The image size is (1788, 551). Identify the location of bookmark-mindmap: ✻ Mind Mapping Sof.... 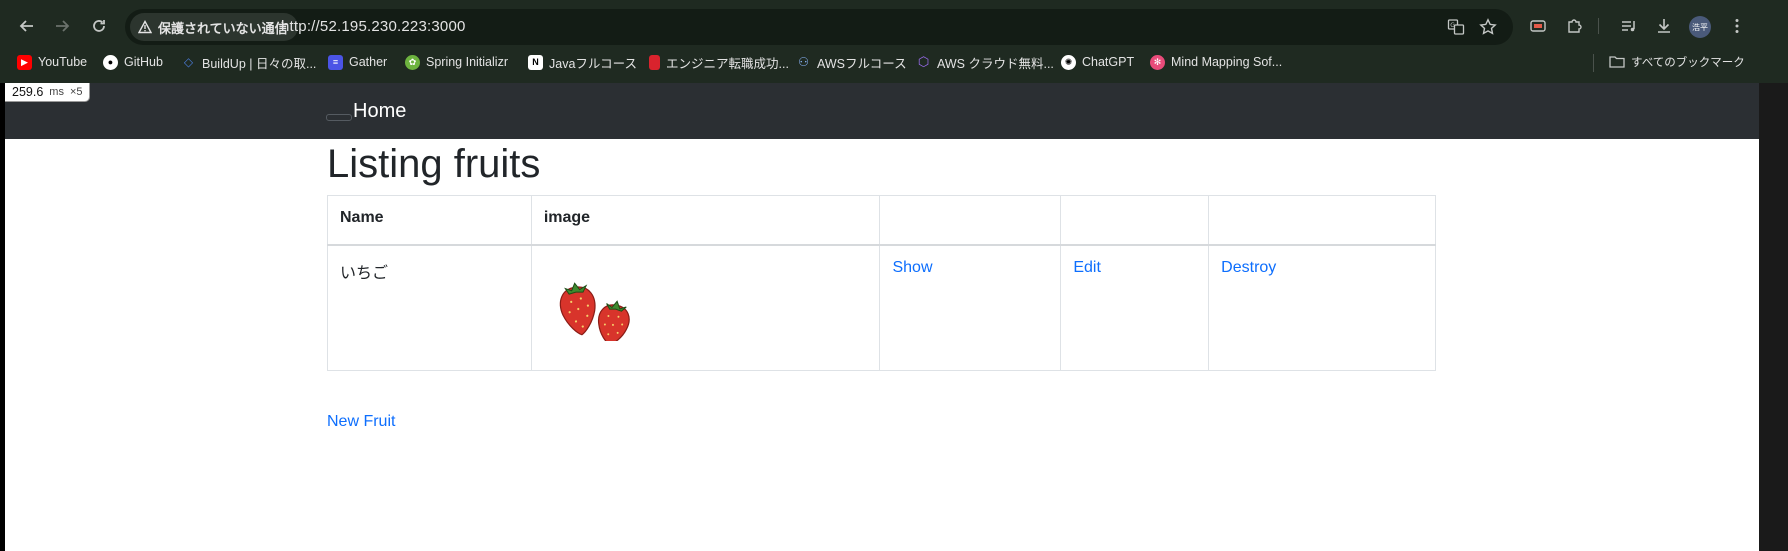
(1216, 62).